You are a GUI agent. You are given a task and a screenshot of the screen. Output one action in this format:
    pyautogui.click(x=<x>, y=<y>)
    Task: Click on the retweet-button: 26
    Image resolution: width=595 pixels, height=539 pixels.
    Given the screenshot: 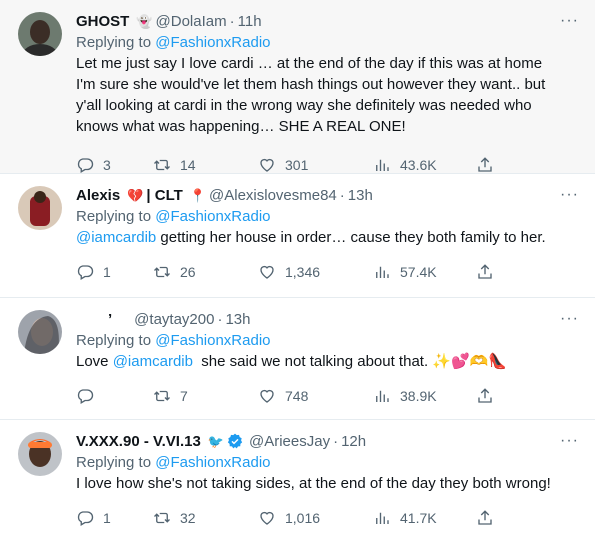 What is the action you would take?
    pyautogui.click(x=205, y=272)
    